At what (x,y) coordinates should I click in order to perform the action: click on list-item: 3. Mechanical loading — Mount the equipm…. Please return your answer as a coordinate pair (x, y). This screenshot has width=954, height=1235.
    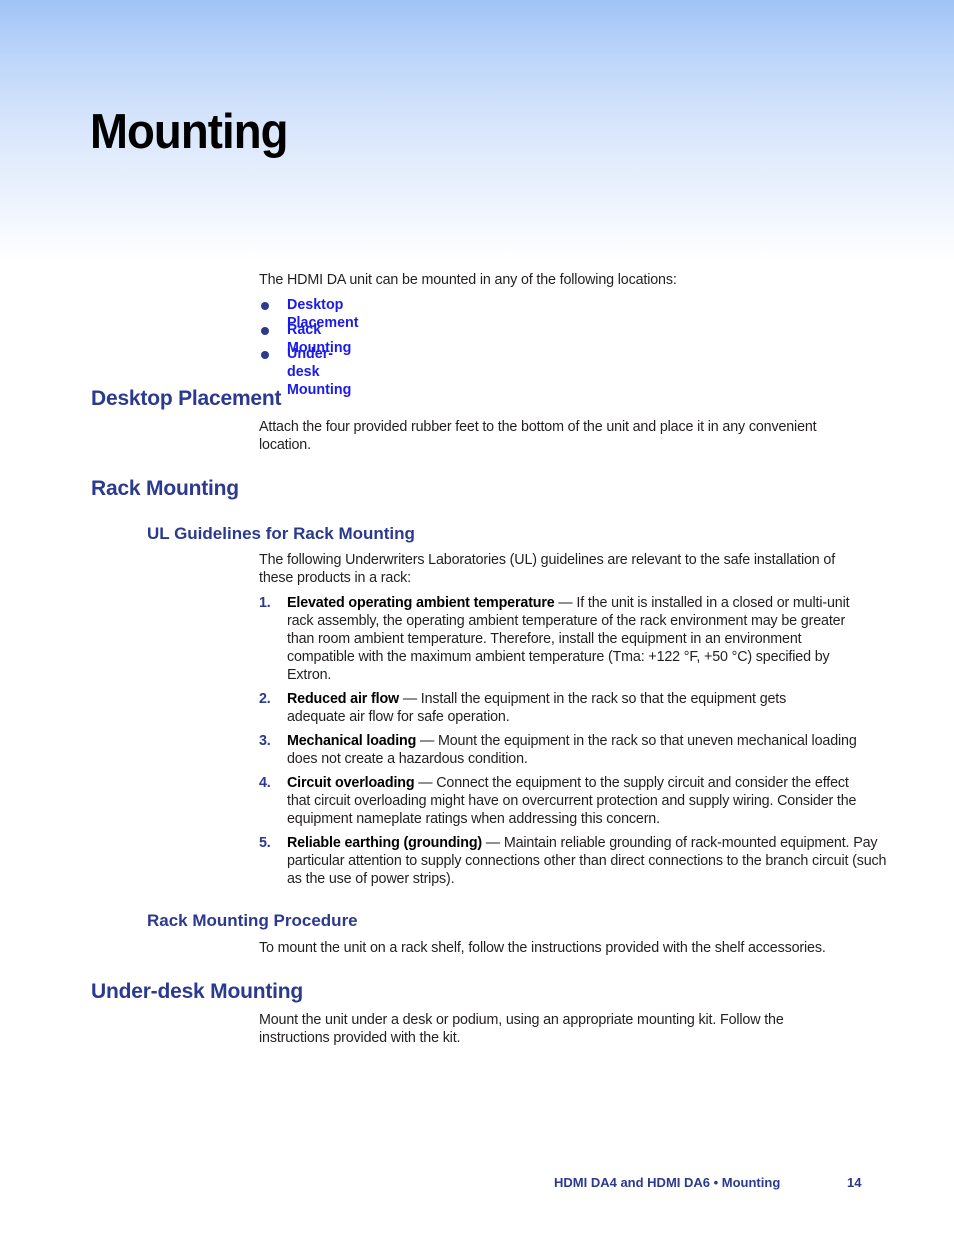
    Looking at the image, I should click on (563, 750).